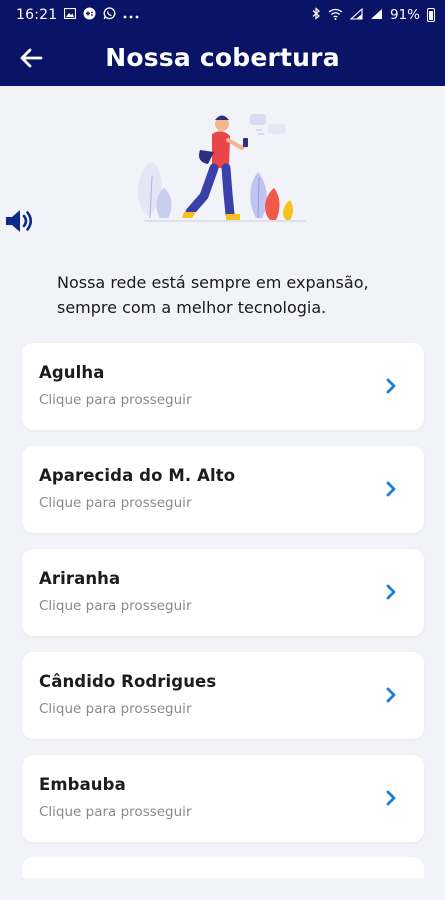 This screenshot has width=445, height=900. I want to click on status-right: 91%, so click(373, 15).